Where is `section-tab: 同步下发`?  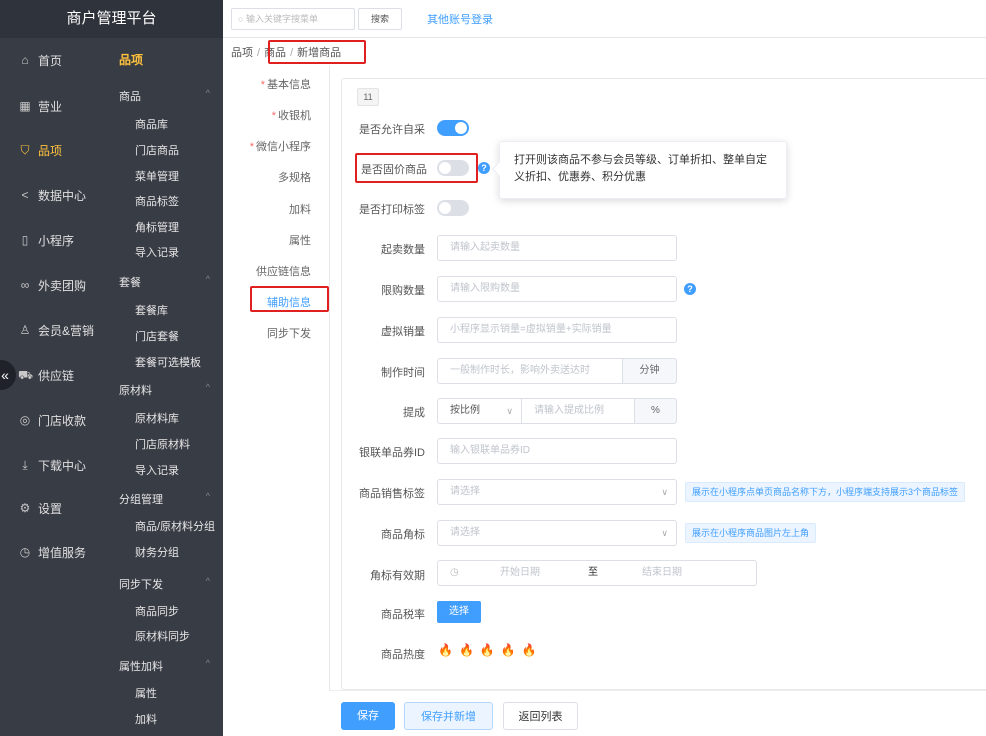
section-tab: 同步下发 is located at coordinates (289, 333).